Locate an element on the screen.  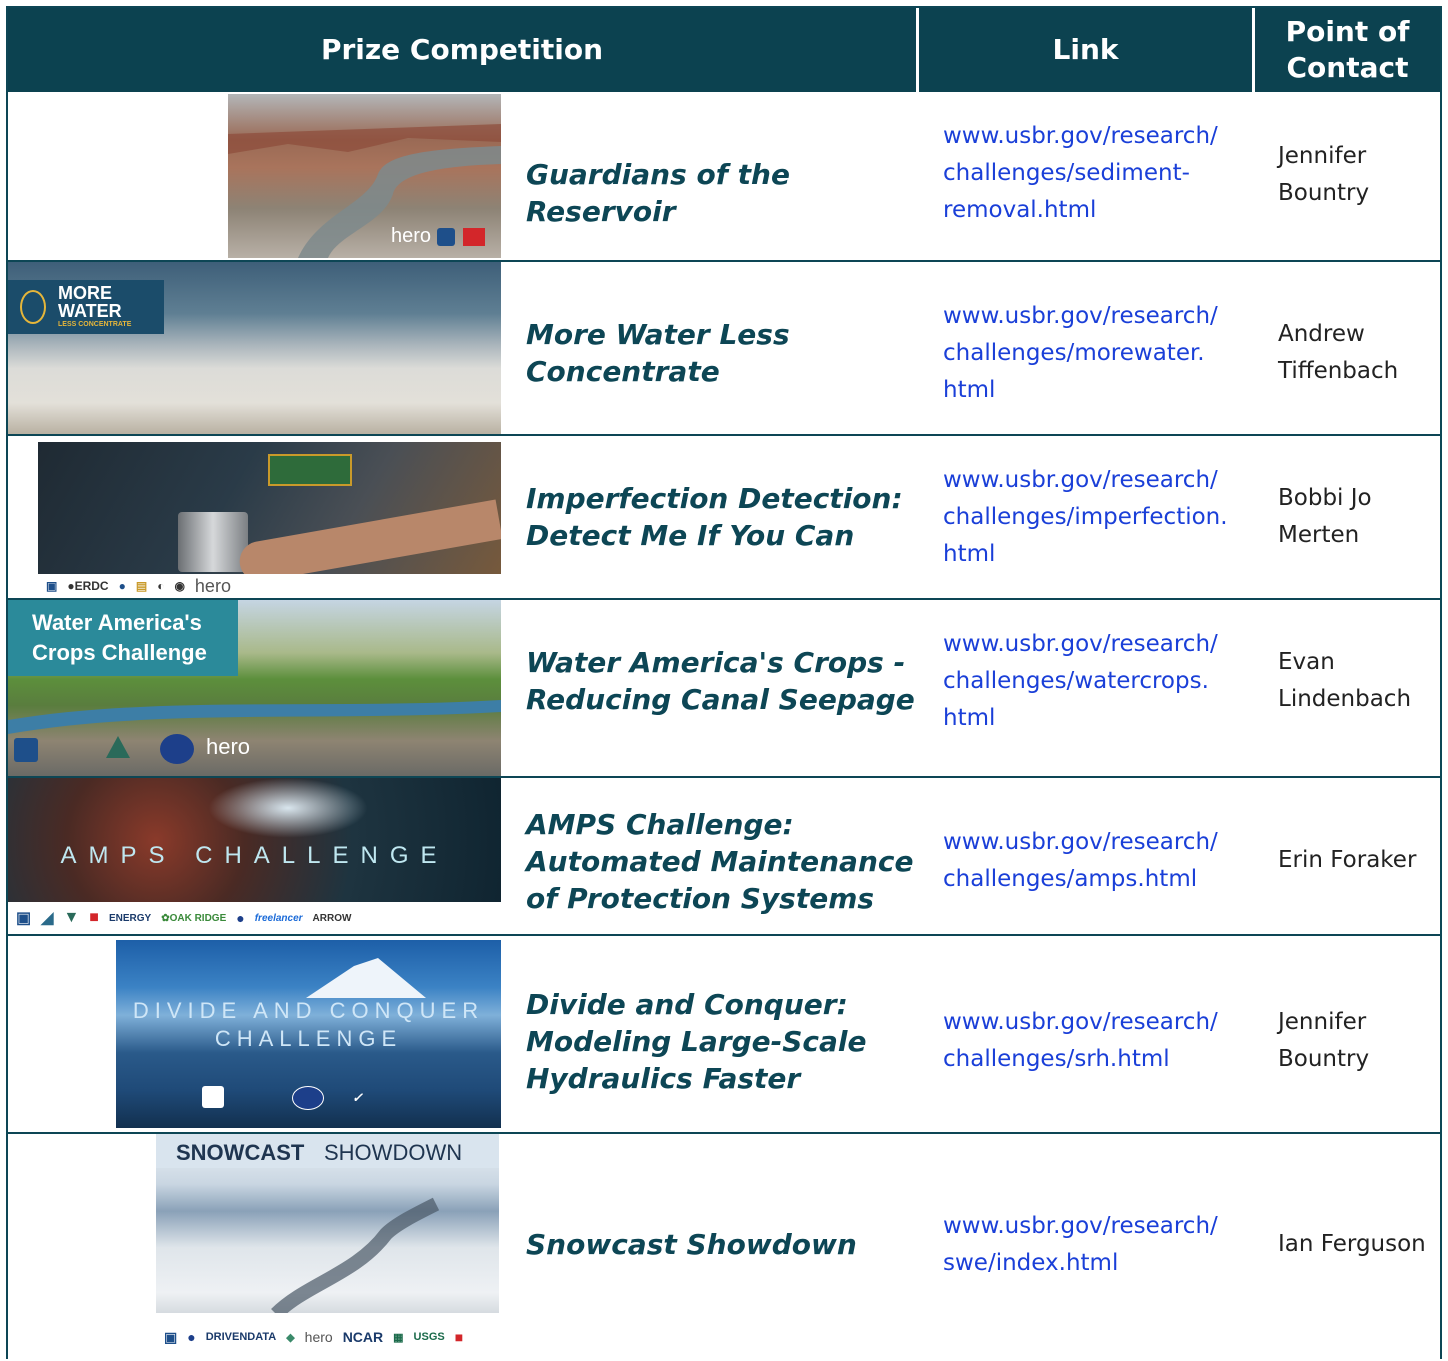
freelancer-logo-icon: freelancer is located at coordinates (278, 918).